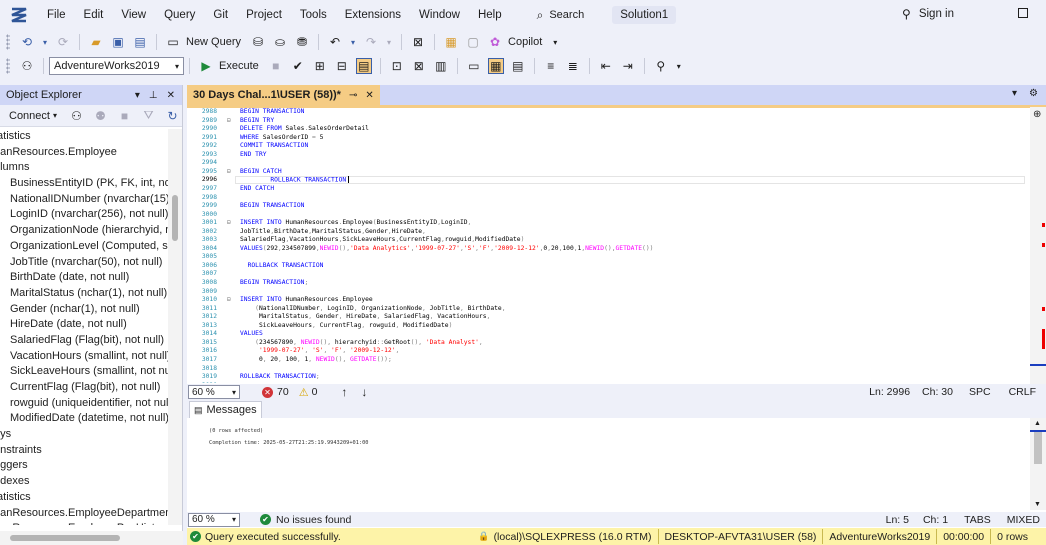 Image resolution: width=1046 pixels, height=545 pixels. I want to click on cancel-query-icon: ■, so click(276, 66).